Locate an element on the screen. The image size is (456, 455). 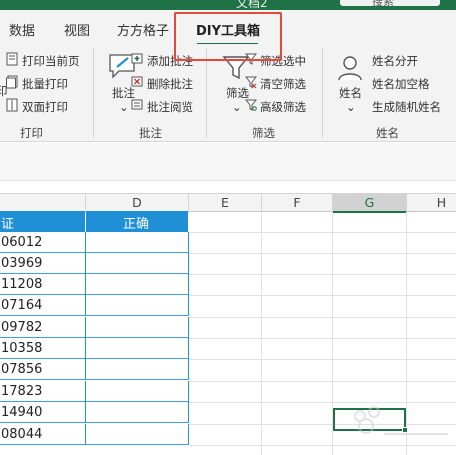
table-cell: 08044 is located at coordinates (43, 434).